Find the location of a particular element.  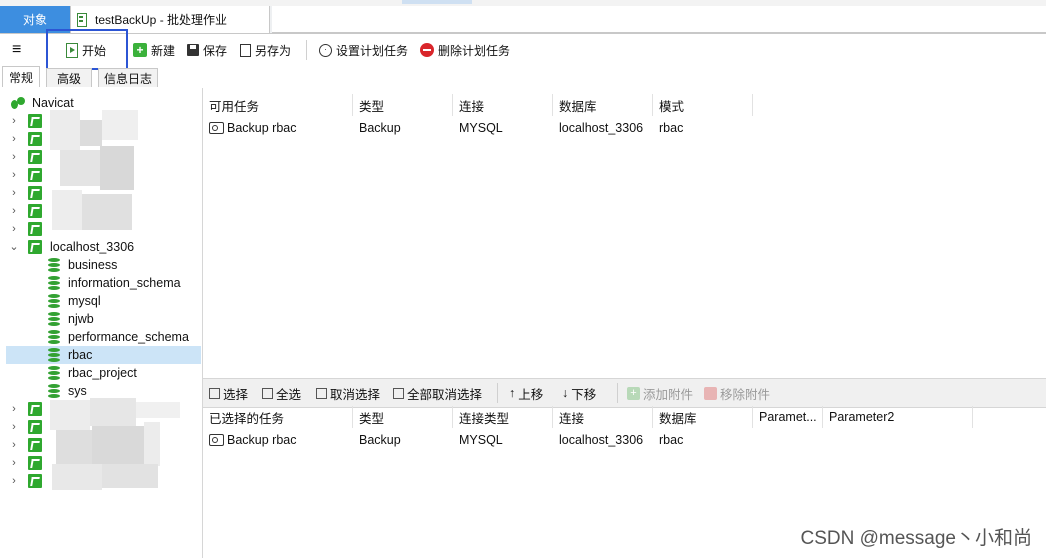

task-action-bar: 选择 全选 取消选择 全部取消选择 ↑ 上移 ↓ 下移 + 添加附件 移除附件 is located at coordinates (624, 393).